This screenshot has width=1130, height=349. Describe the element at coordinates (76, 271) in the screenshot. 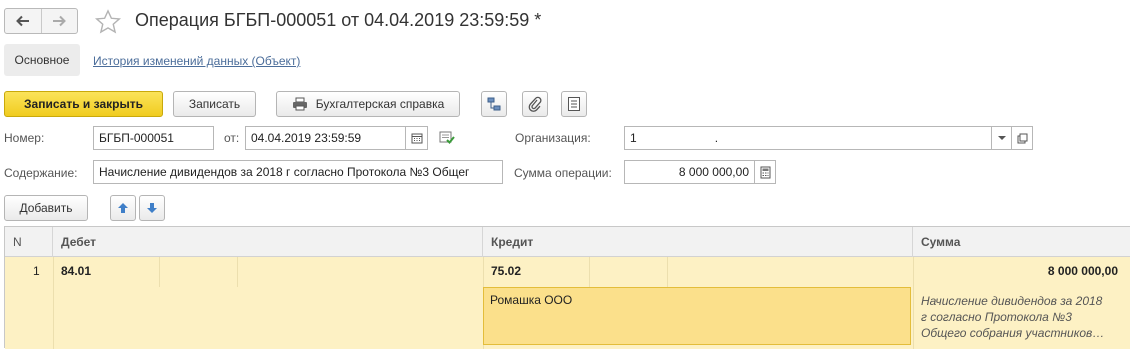

I see `debit-account: 84.01` at that location.